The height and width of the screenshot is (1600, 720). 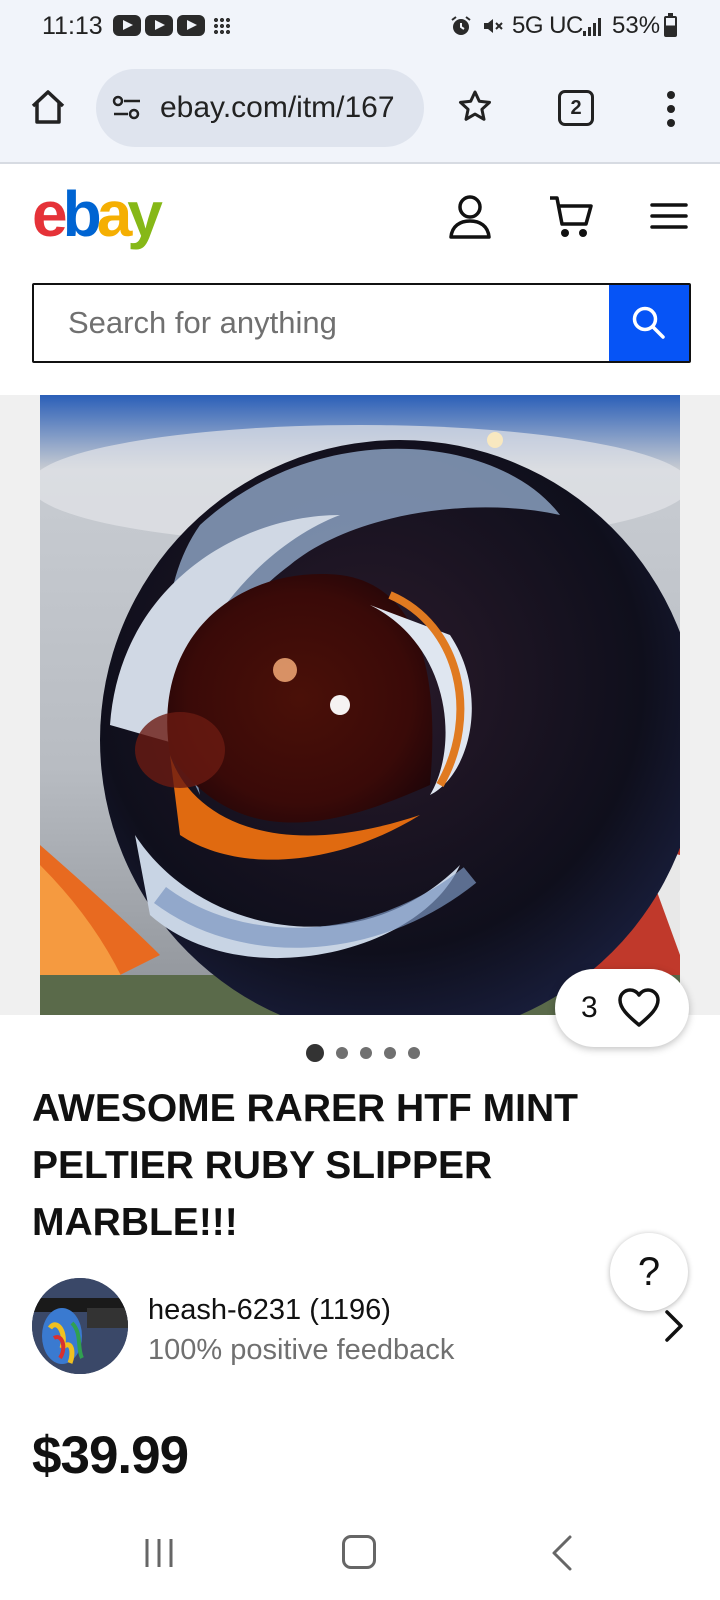 I want to click on home-nav-icon, so click(x=359, y=1552).